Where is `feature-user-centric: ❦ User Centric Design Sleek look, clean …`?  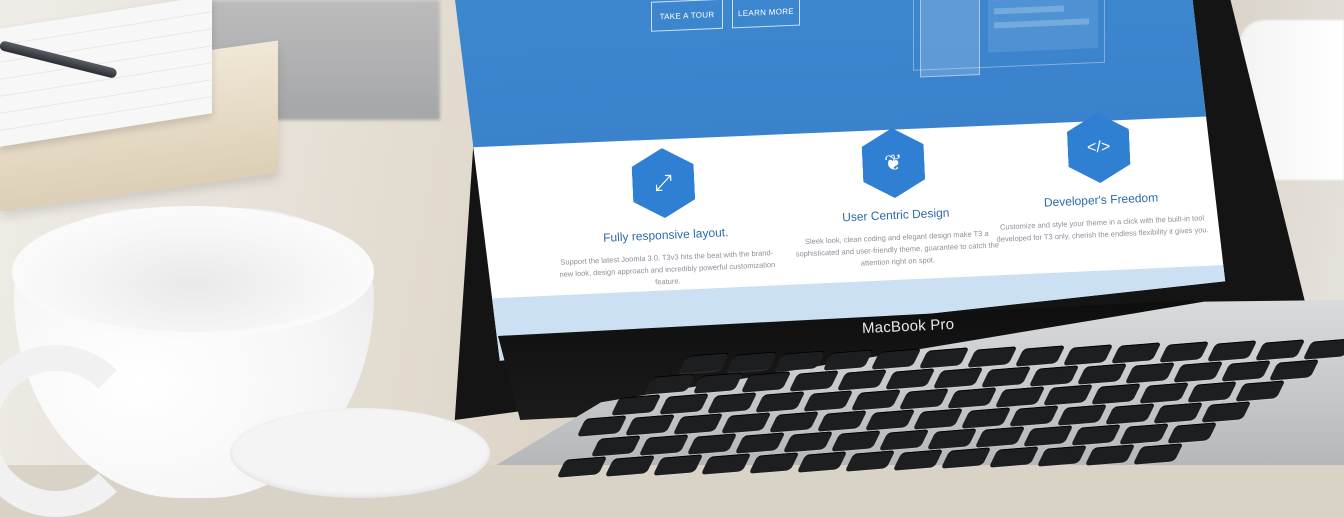
feature-user-centric: ❦ User Centric Design Sleek look, clean … is located at coordinates (895, 198).